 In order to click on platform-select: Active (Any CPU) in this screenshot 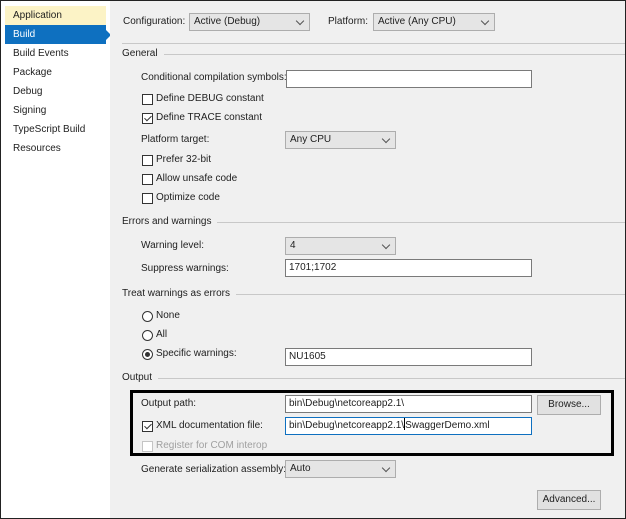, I will do `click(434, 22)`.